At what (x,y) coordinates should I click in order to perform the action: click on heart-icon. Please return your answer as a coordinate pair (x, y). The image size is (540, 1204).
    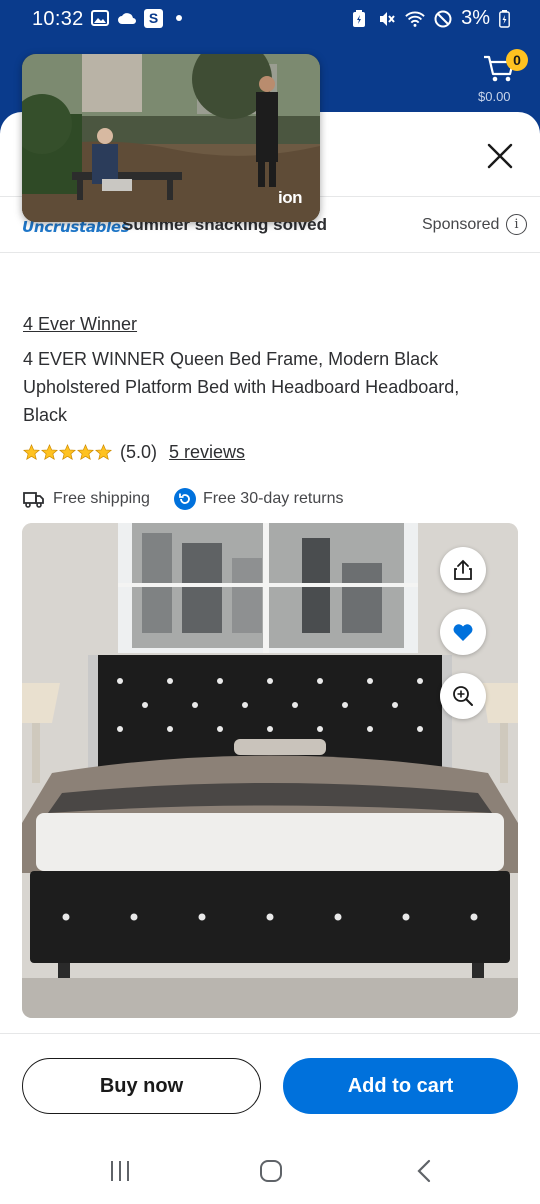
    Looking at the image, I should click on (463, 632).